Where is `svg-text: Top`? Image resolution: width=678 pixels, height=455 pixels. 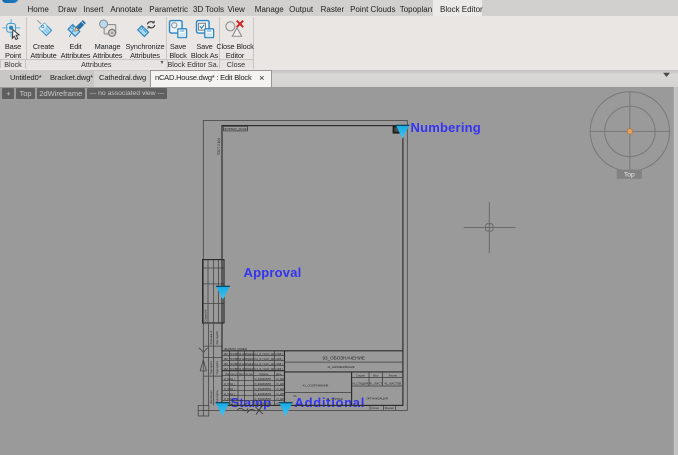 svg-text: Top is located at coordinates (629, 175).